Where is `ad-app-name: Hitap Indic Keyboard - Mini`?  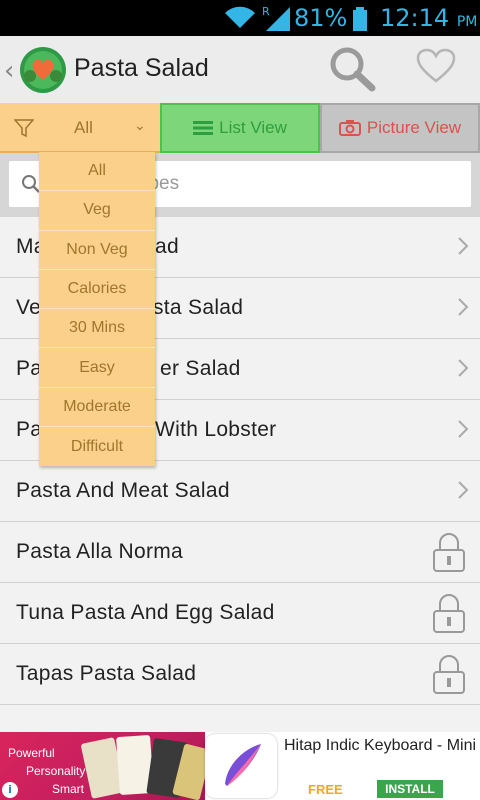 ad-app-name: Hitap Indic Keyboard - Mini is located at coordinates (380, 745).